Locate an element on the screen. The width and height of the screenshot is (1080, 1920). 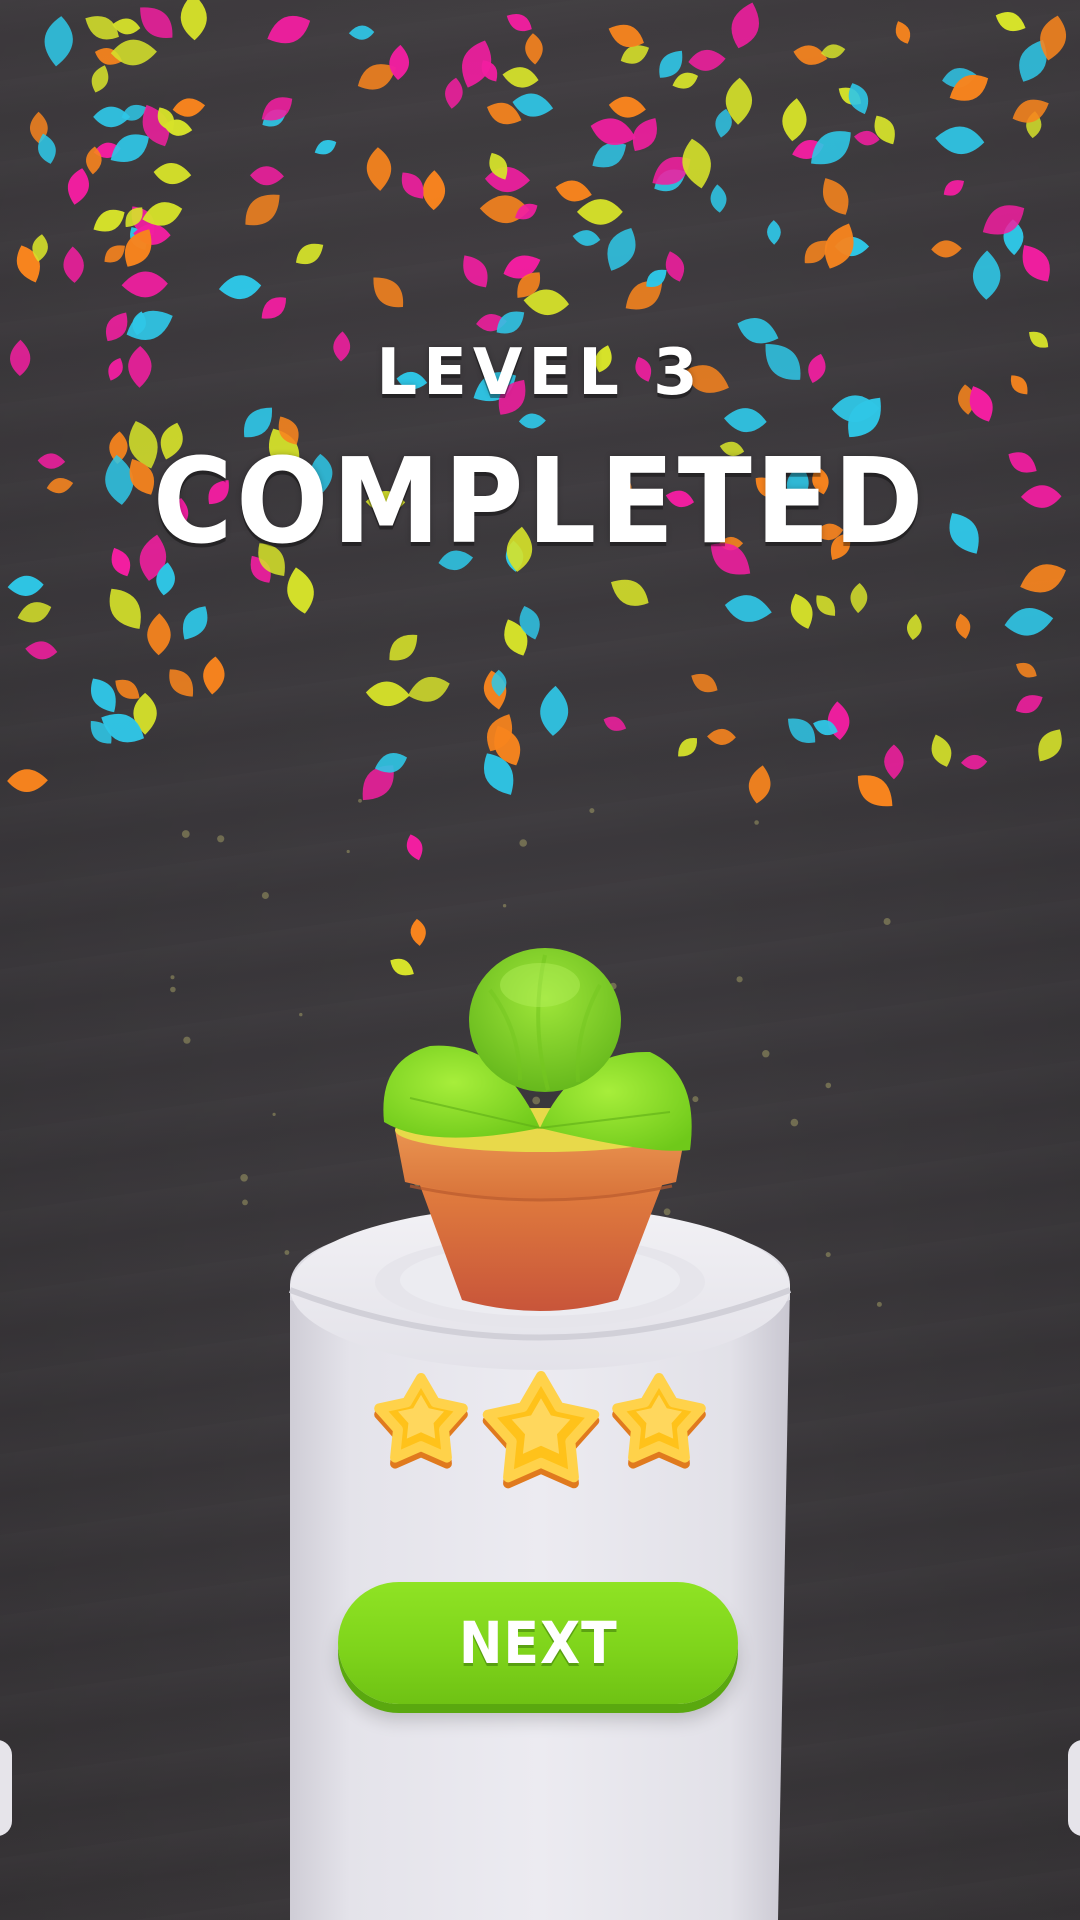
next-button-label: NEXT is located at coordinates (538, 1643).